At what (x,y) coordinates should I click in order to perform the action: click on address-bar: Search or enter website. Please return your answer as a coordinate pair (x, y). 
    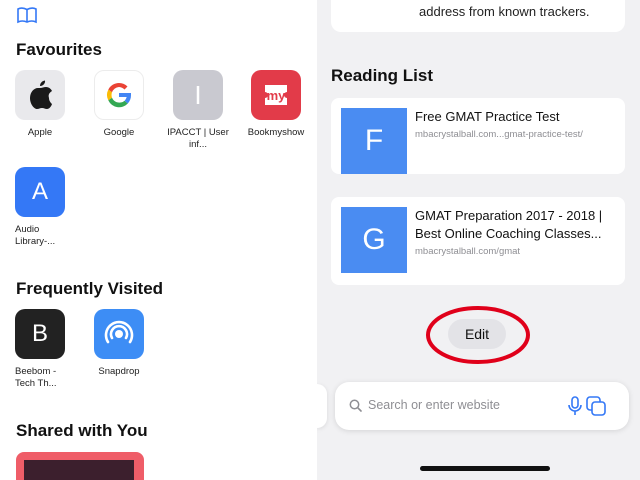
    Looking at the image, I should click on (482, 406).